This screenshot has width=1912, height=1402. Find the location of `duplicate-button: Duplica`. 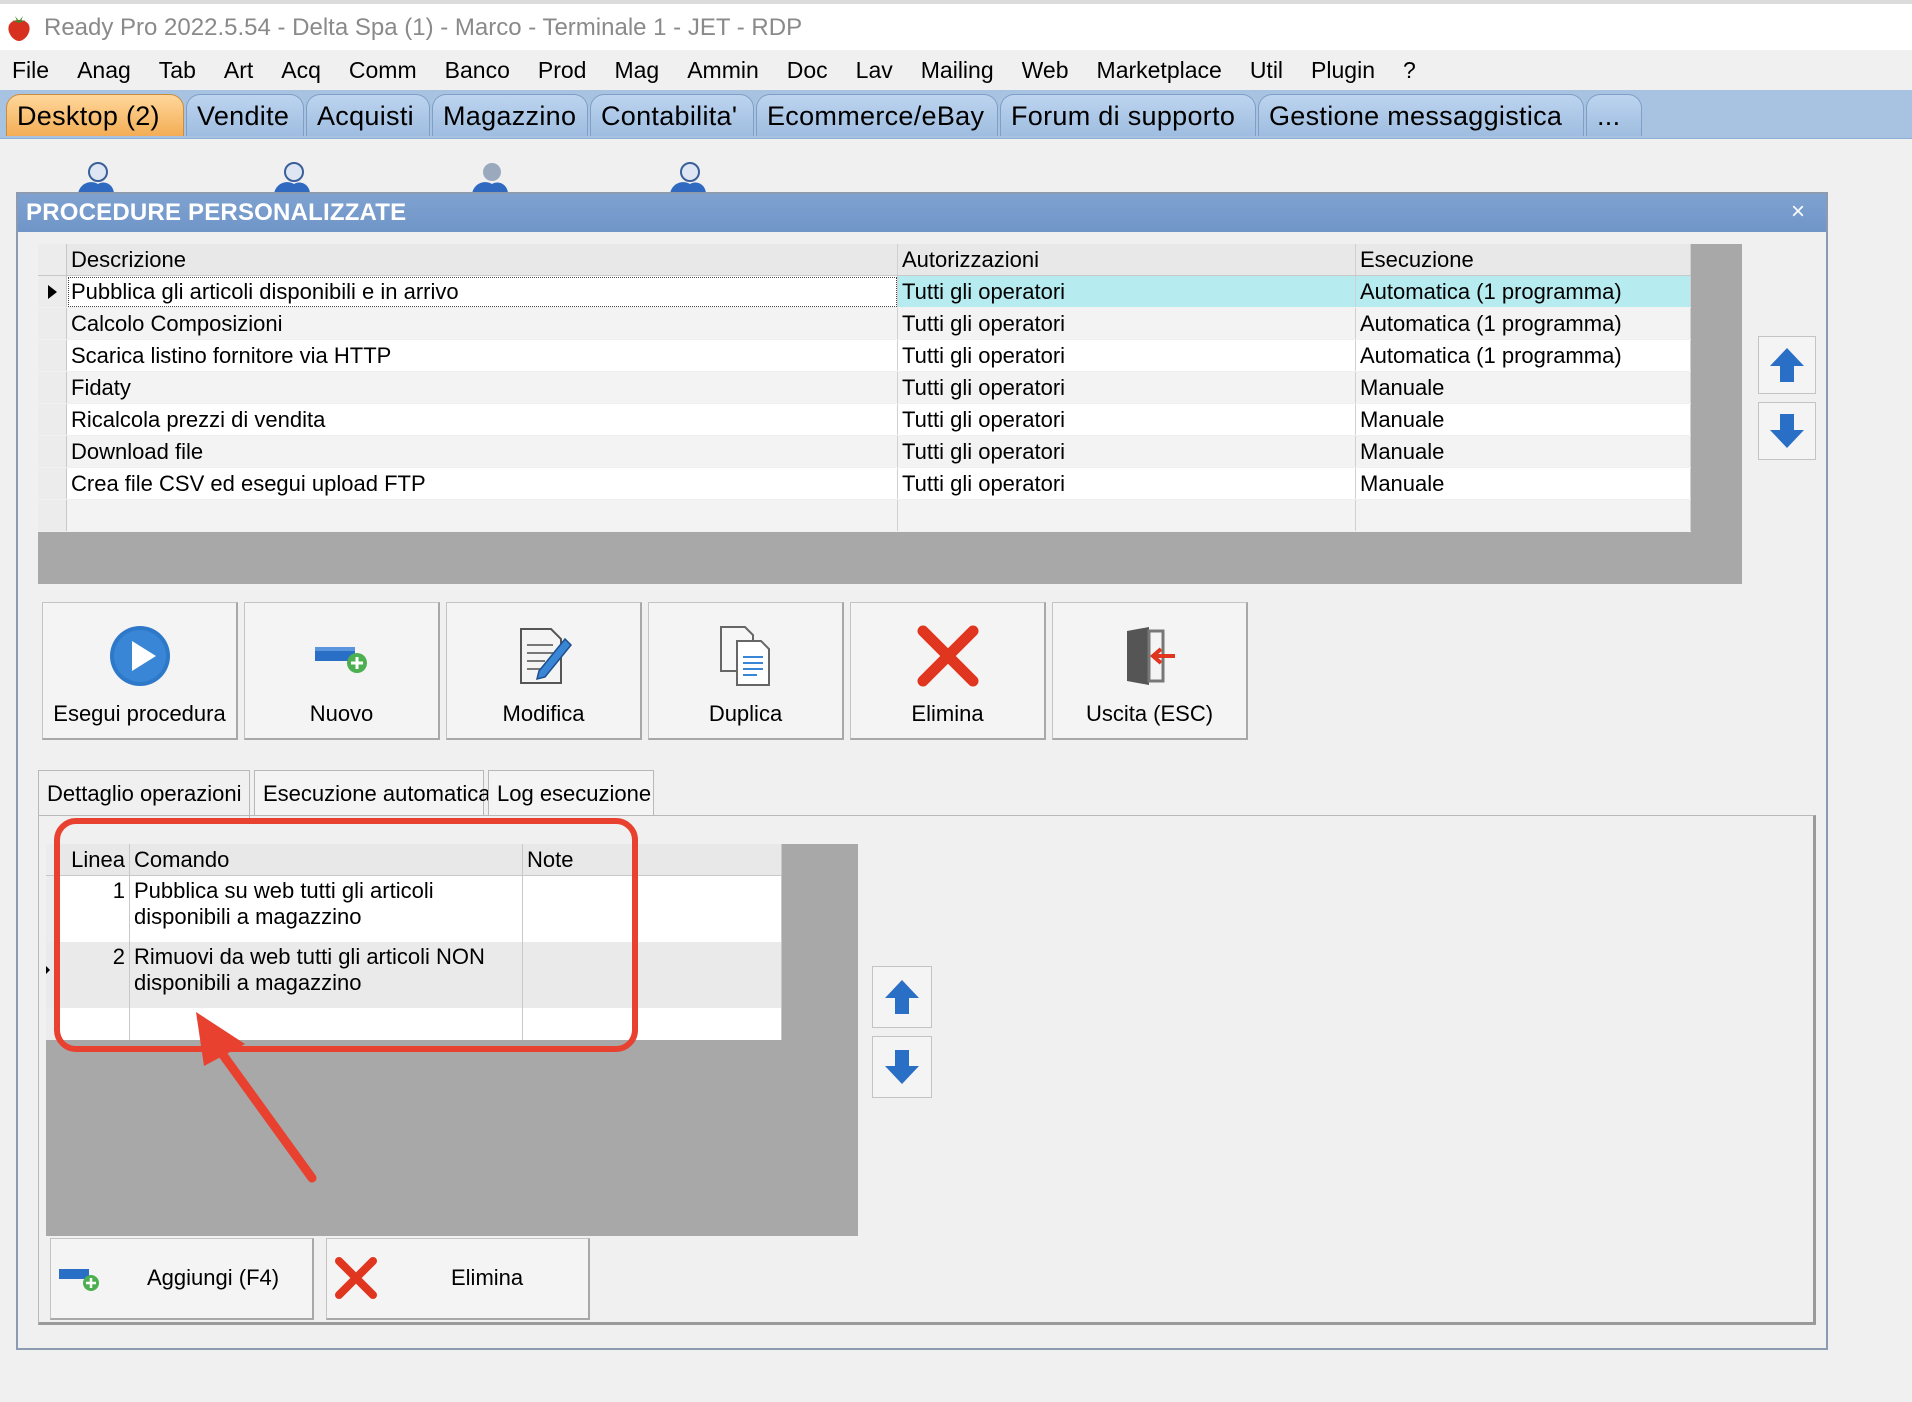

duplicate-button: Duplica is located at coordinates (746, 671).